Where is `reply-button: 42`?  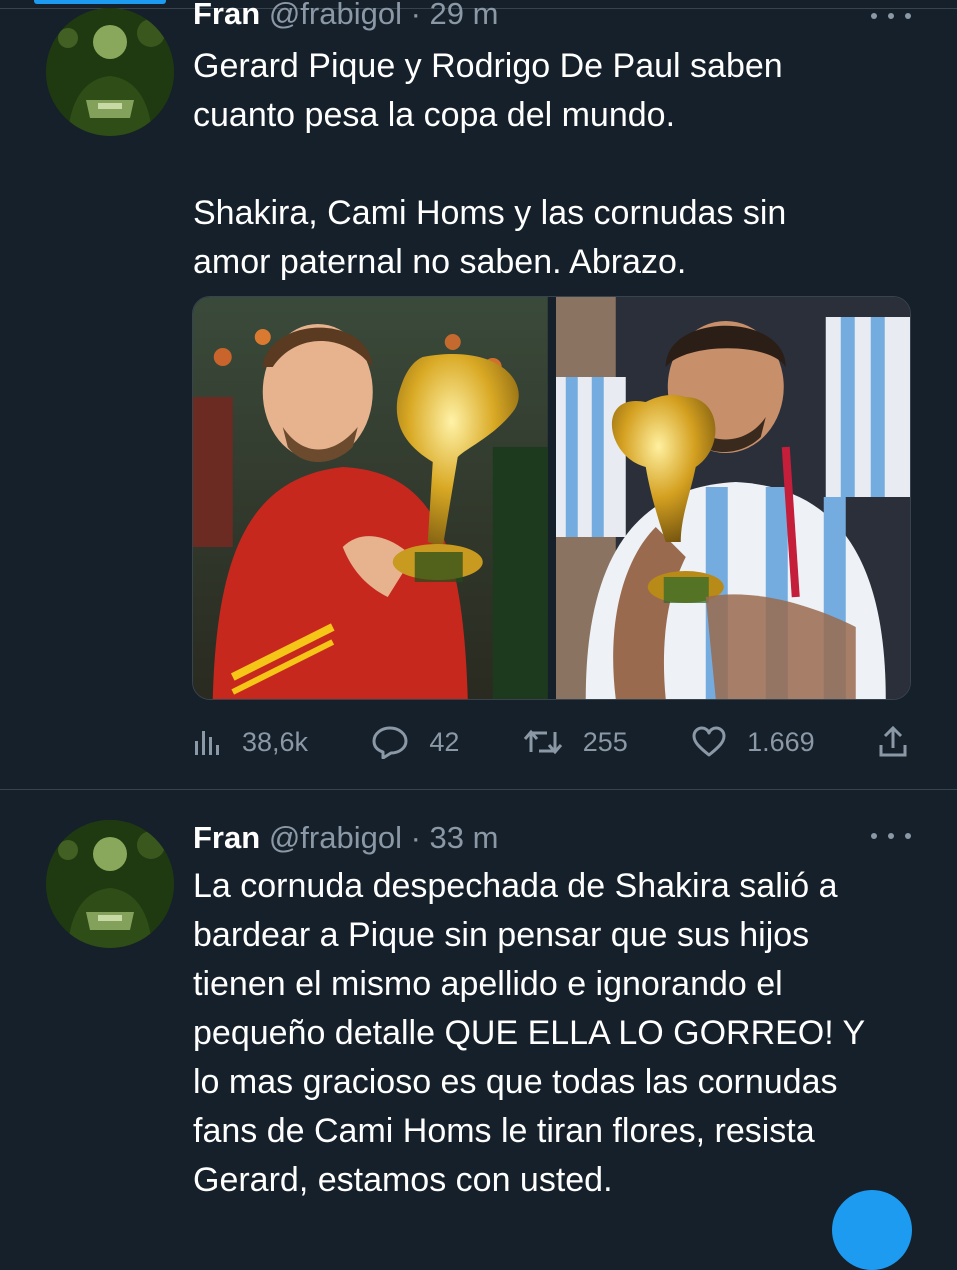 reply-button: 42 is located at coordinates (415, 742).